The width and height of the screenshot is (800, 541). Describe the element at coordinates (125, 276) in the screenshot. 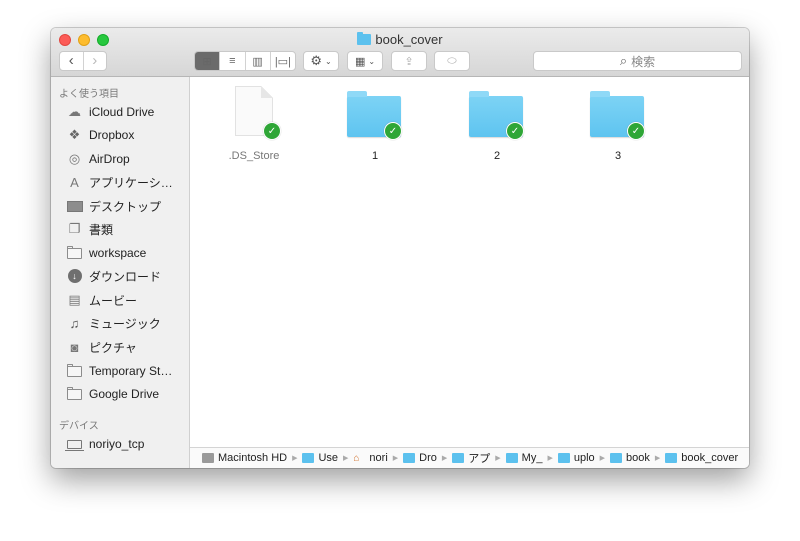

I see `sidebar-item-label: ダウンロード` at that location.